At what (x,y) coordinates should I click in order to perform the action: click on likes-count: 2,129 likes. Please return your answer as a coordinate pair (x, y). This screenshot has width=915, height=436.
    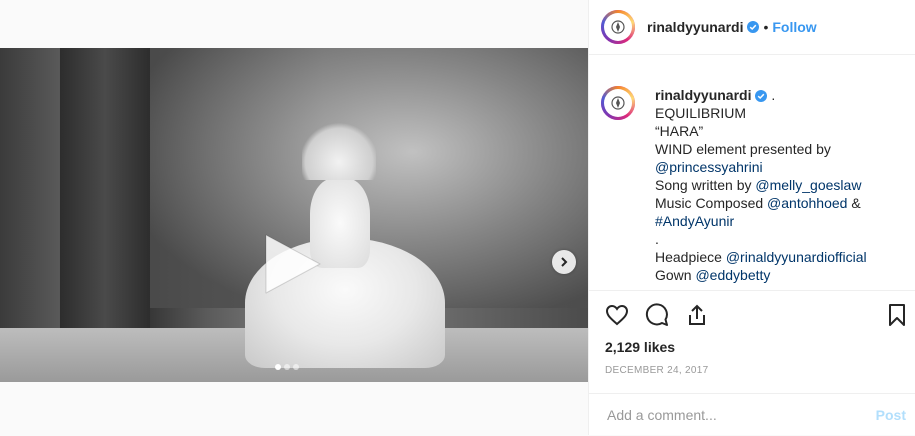
    Looking at the image, I should click on (640, 347).